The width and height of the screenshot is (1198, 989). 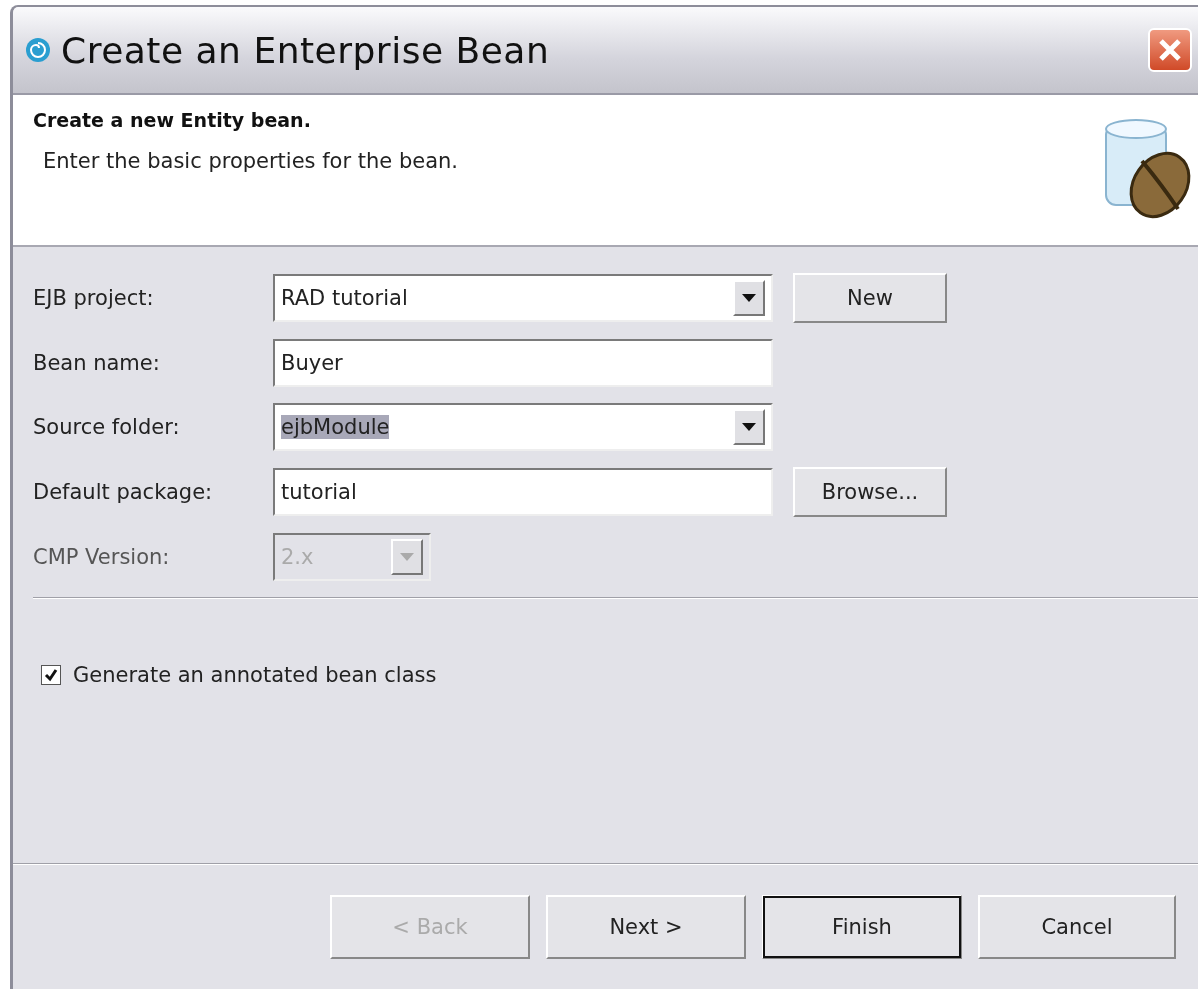 What do you see at coordinates (306, 50) in the screenshot?
I see `window-title: Create an Enterprise Bean` at bounding box center [306, 50].